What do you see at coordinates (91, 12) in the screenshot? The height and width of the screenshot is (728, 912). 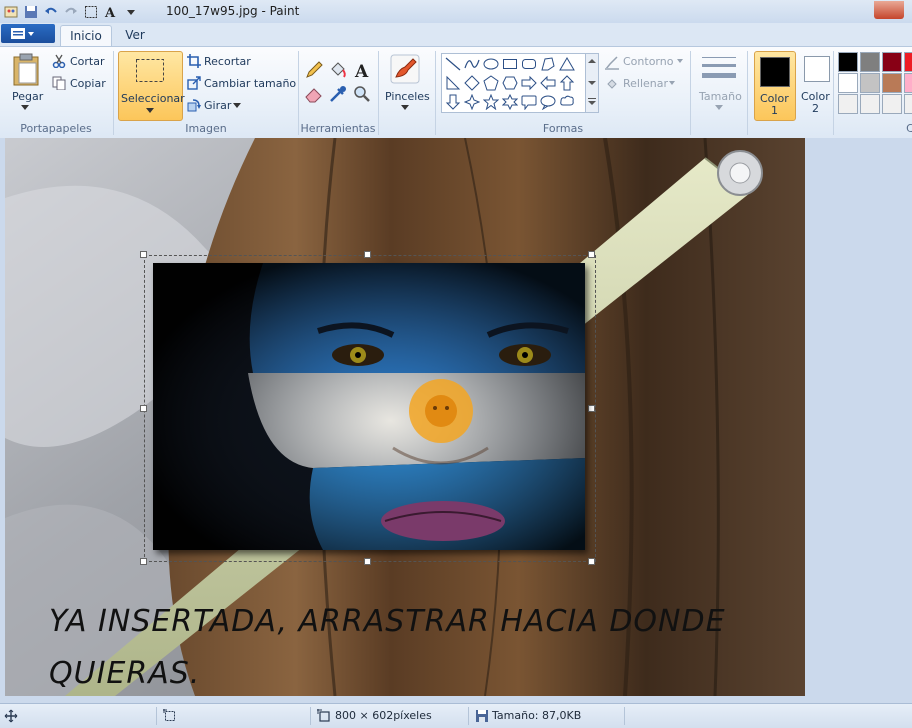 I see `select-icon` at bounding box center [91, 12].